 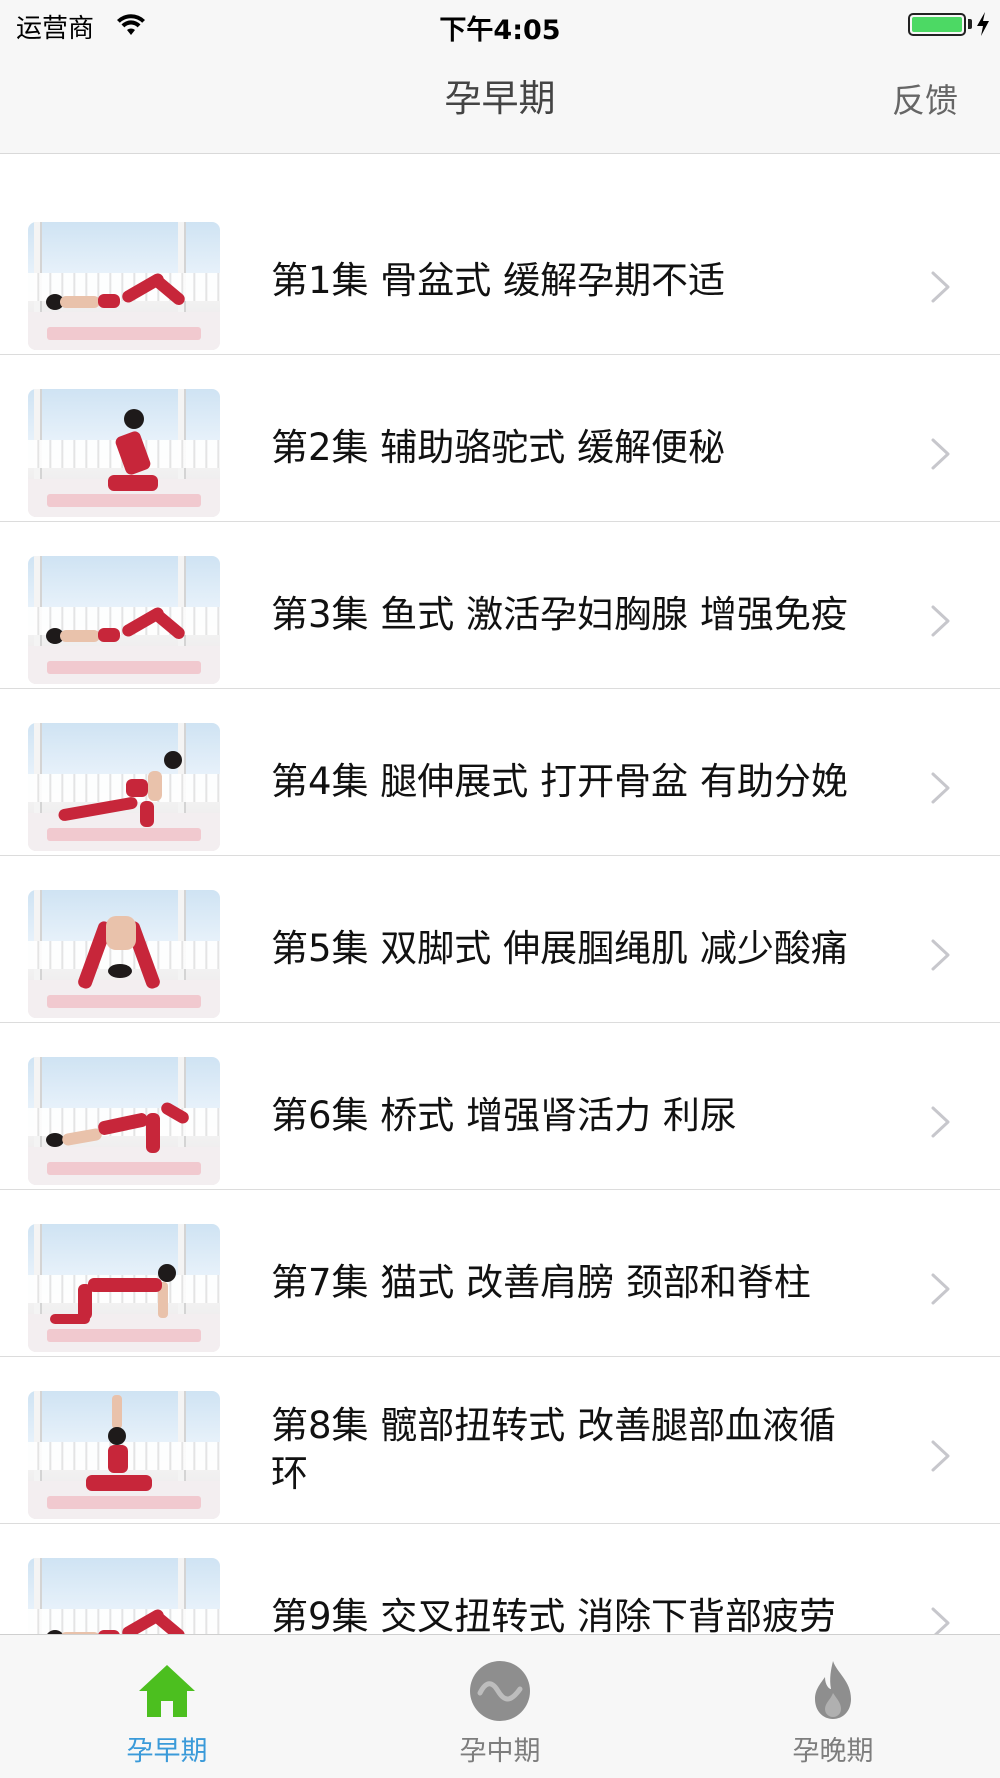 I want to click on status-bar: 运营商 下午4:05, so click(x=500, y=25).